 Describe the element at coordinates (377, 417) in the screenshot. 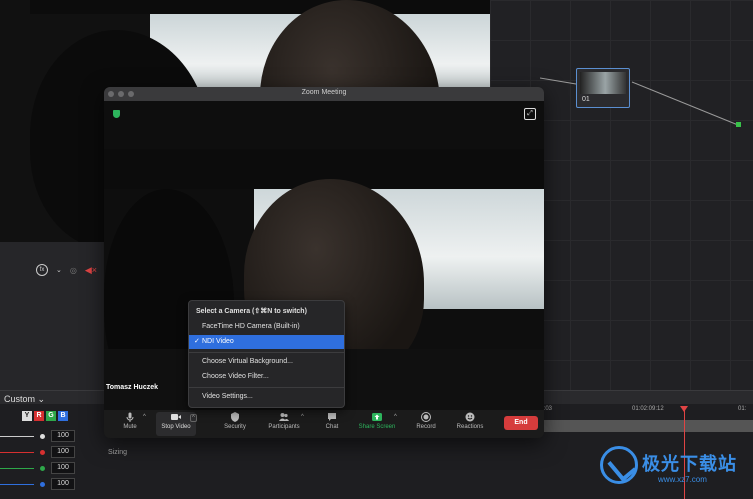

I see `share-screen-icon` at that location.